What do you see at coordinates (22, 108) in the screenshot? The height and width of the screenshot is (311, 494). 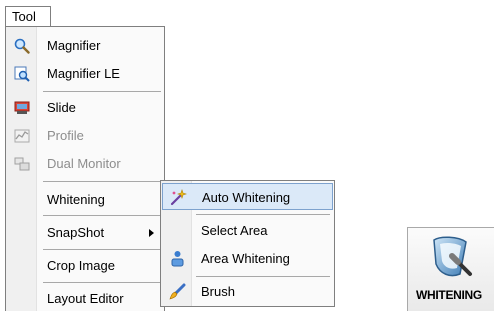 I see `slide-icon` at bounding box center [22, 108].